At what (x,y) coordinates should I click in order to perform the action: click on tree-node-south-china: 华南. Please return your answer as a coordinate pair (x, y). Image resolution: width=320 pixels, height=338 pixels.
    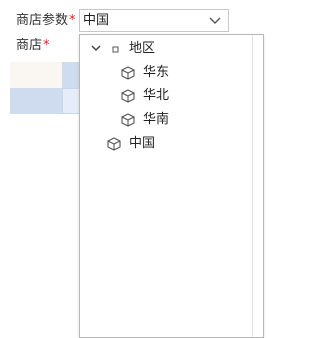
    Looking at the image, I should click on (165, 120).